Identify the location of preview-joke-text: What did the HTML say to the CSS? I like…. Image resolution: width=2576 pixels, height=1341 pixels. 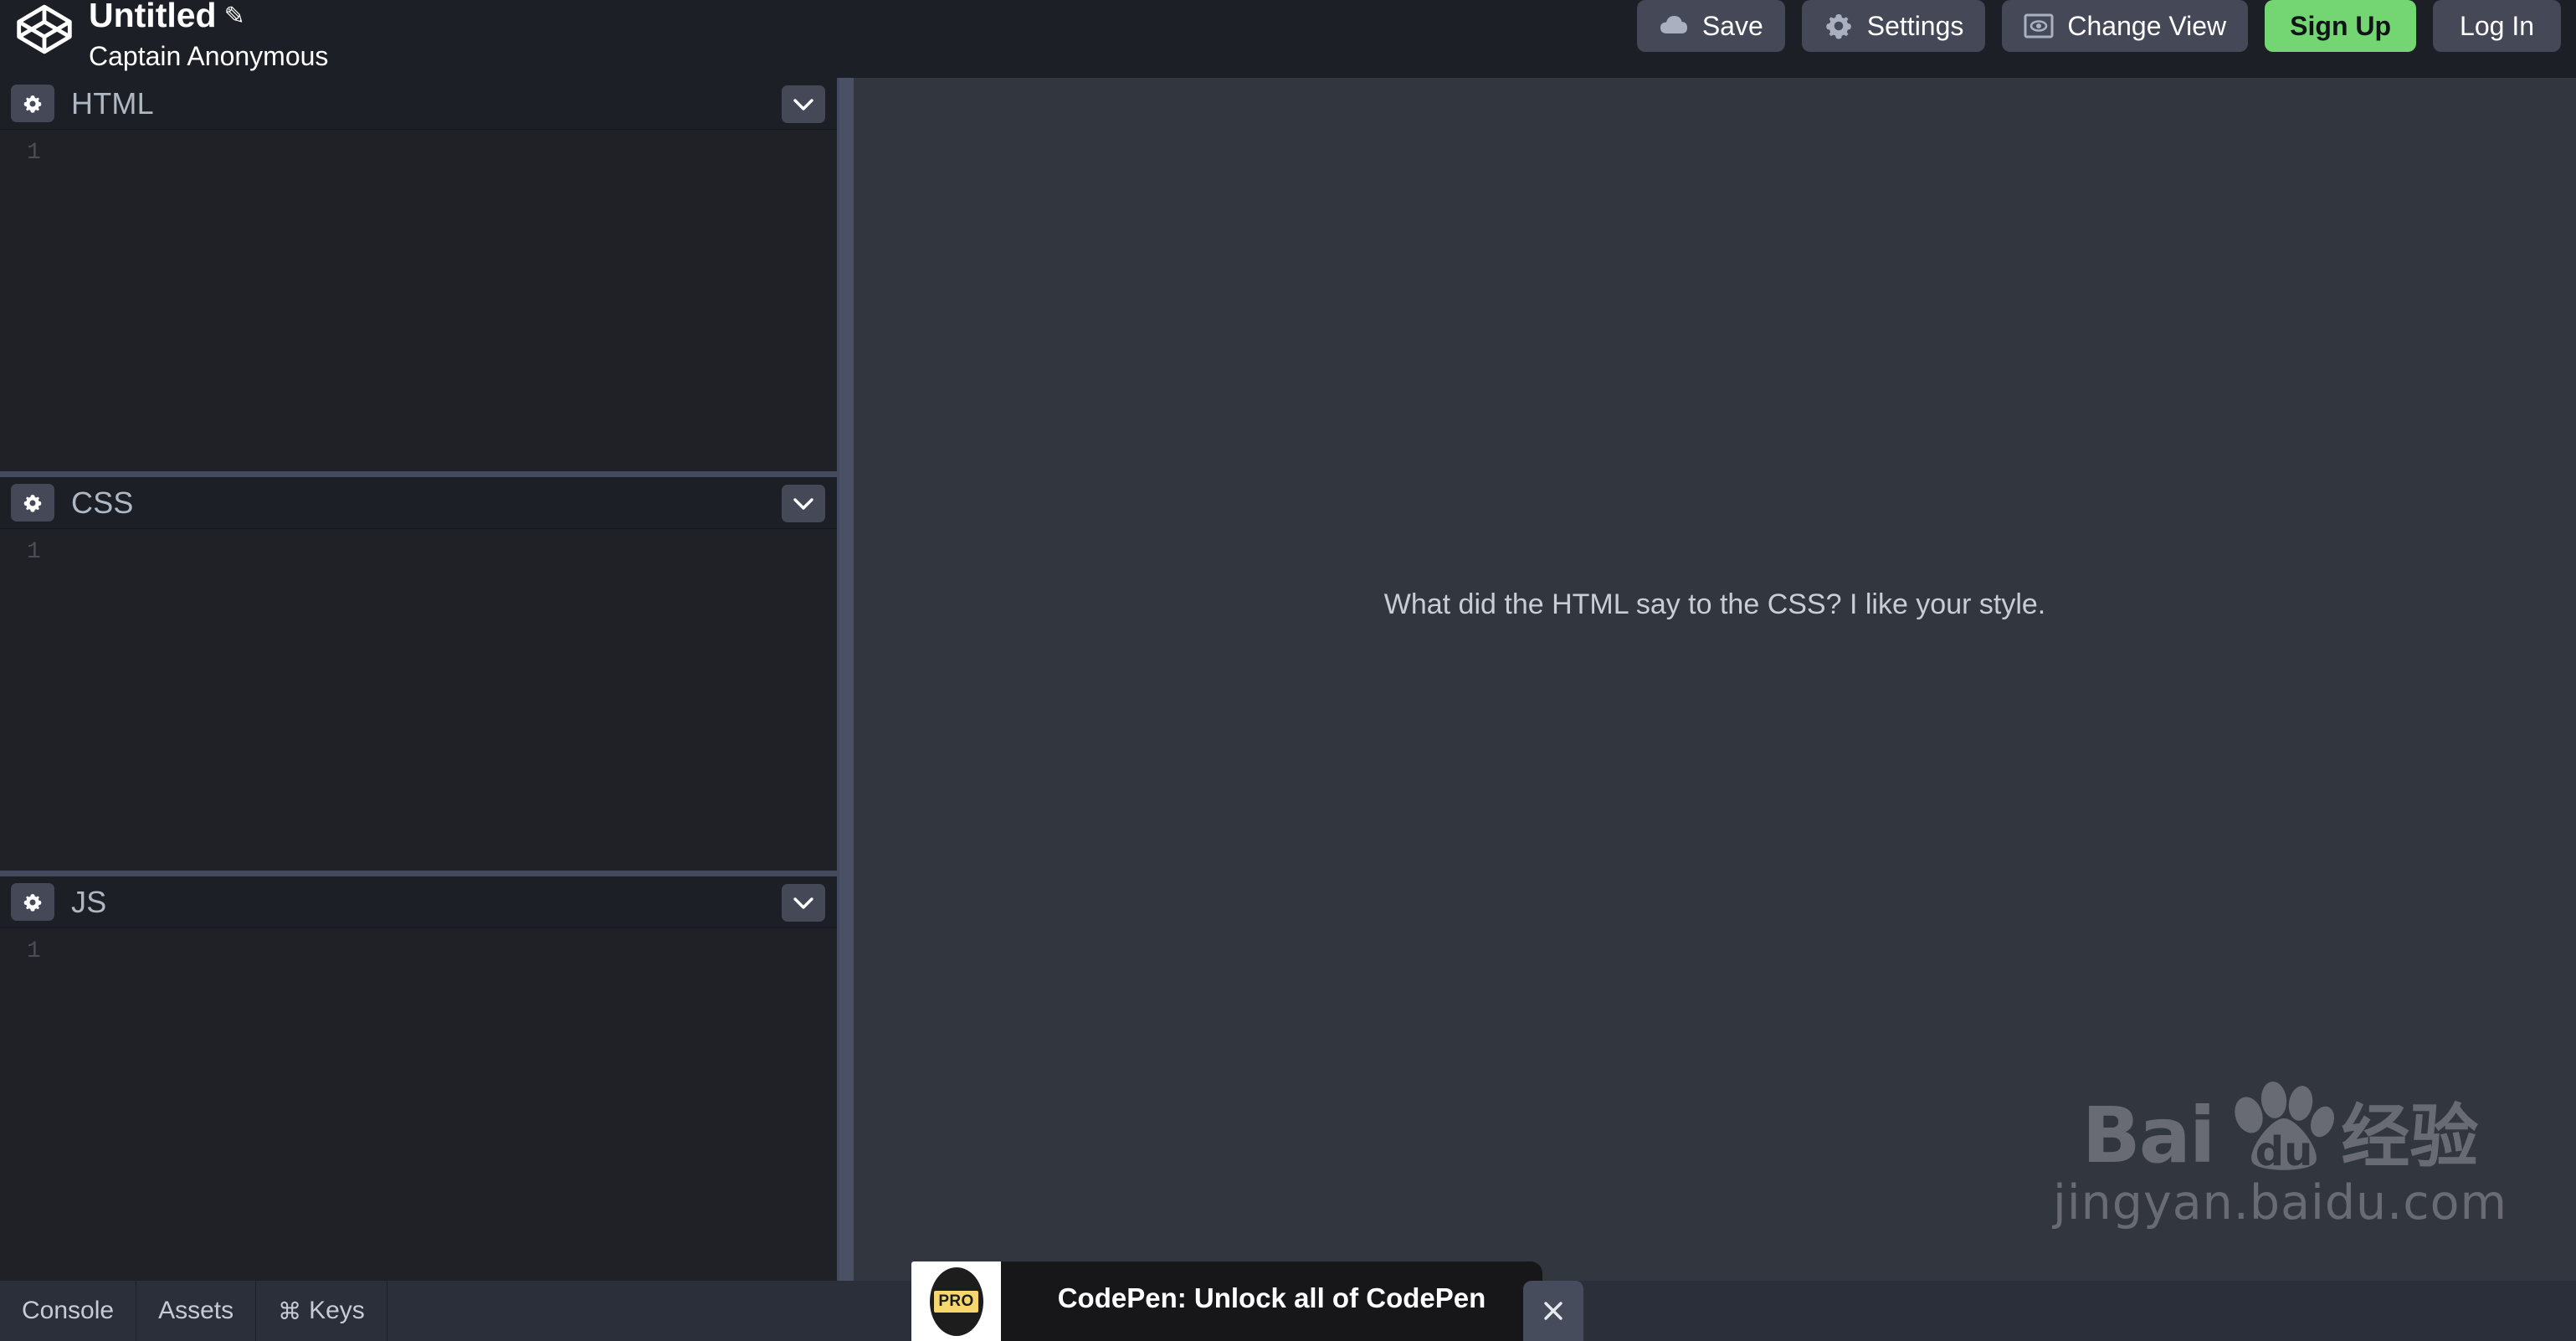
(1714, 604).